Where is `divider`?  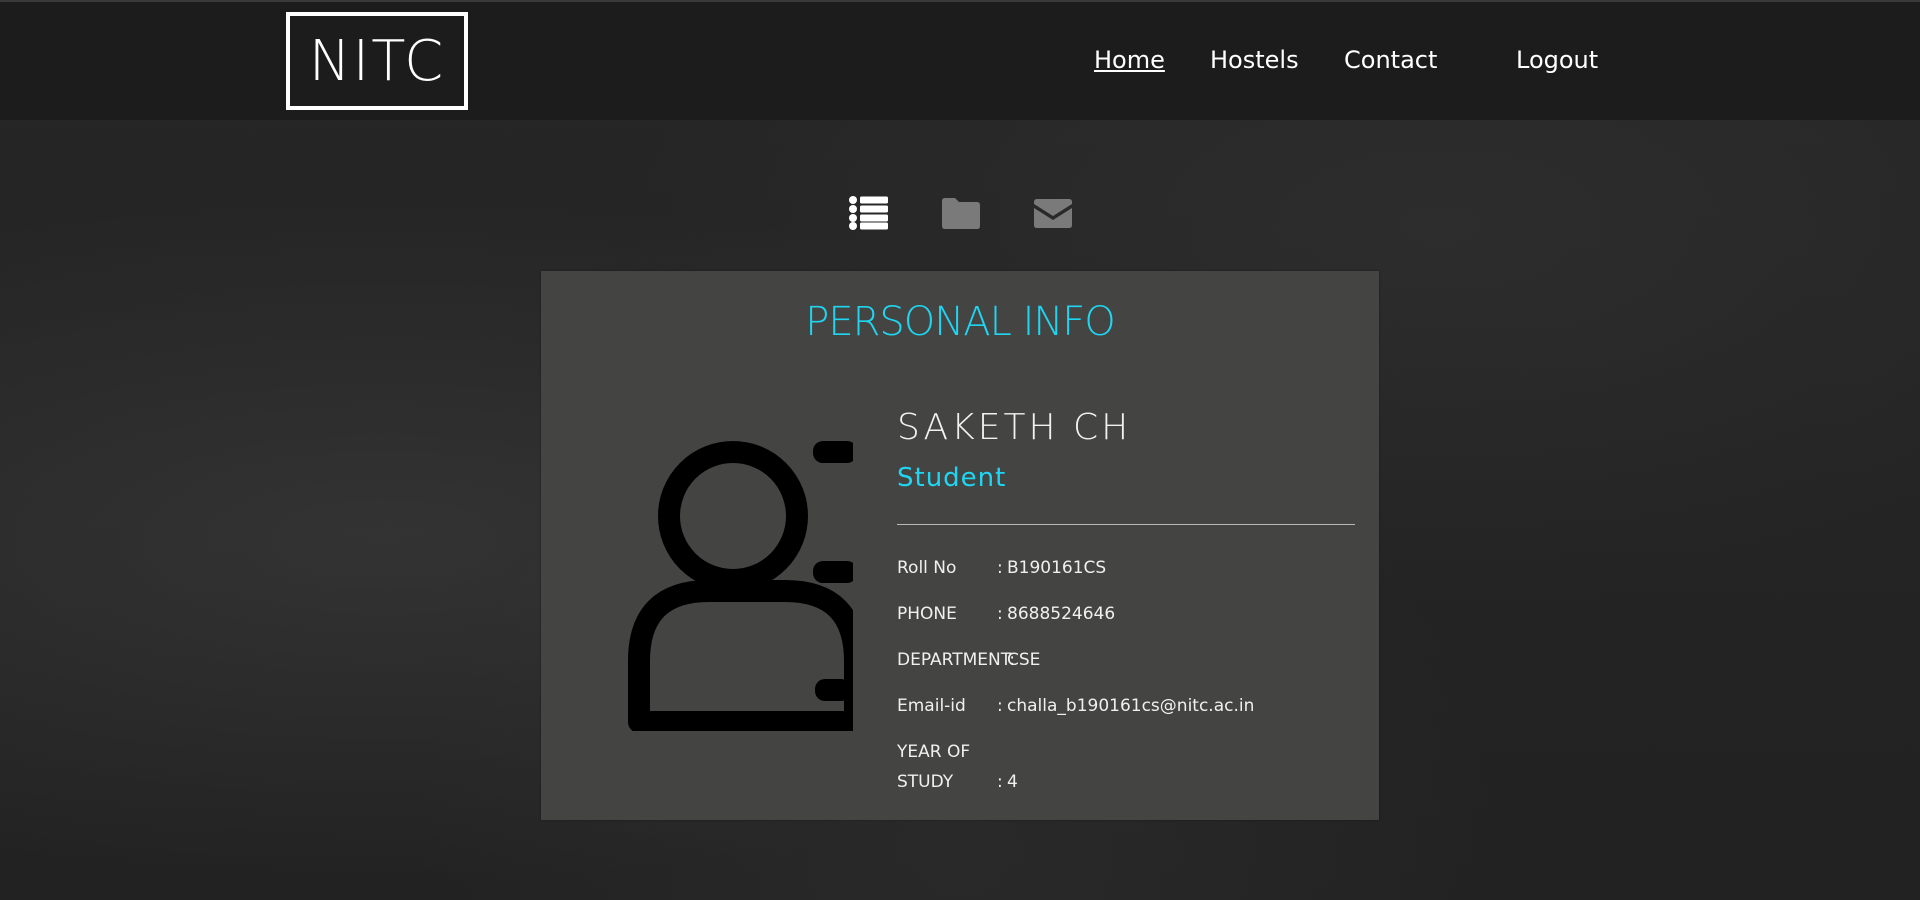
divider is located at coordinates (1126, 524).